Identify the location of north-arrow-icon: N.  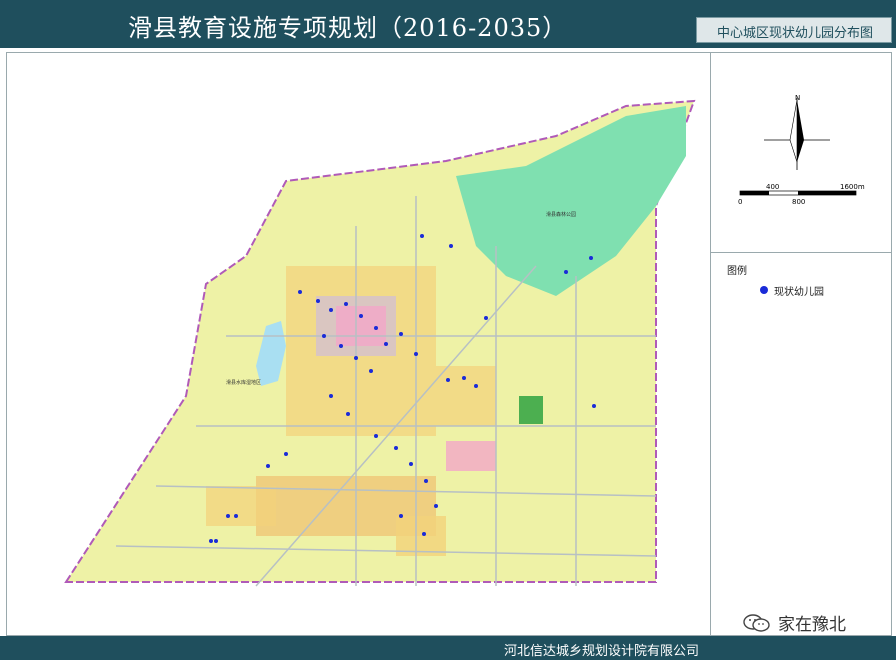
(797, 132).